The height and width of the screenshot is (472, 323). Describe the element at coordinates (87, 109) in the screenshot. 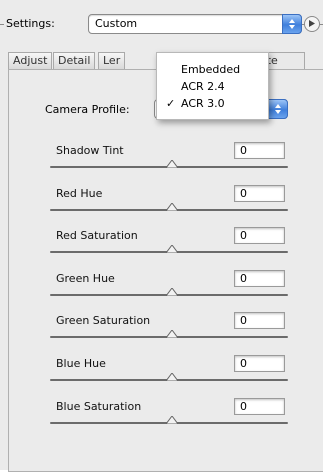

I see `camera-profile-label: Camera Profile:` at that location.